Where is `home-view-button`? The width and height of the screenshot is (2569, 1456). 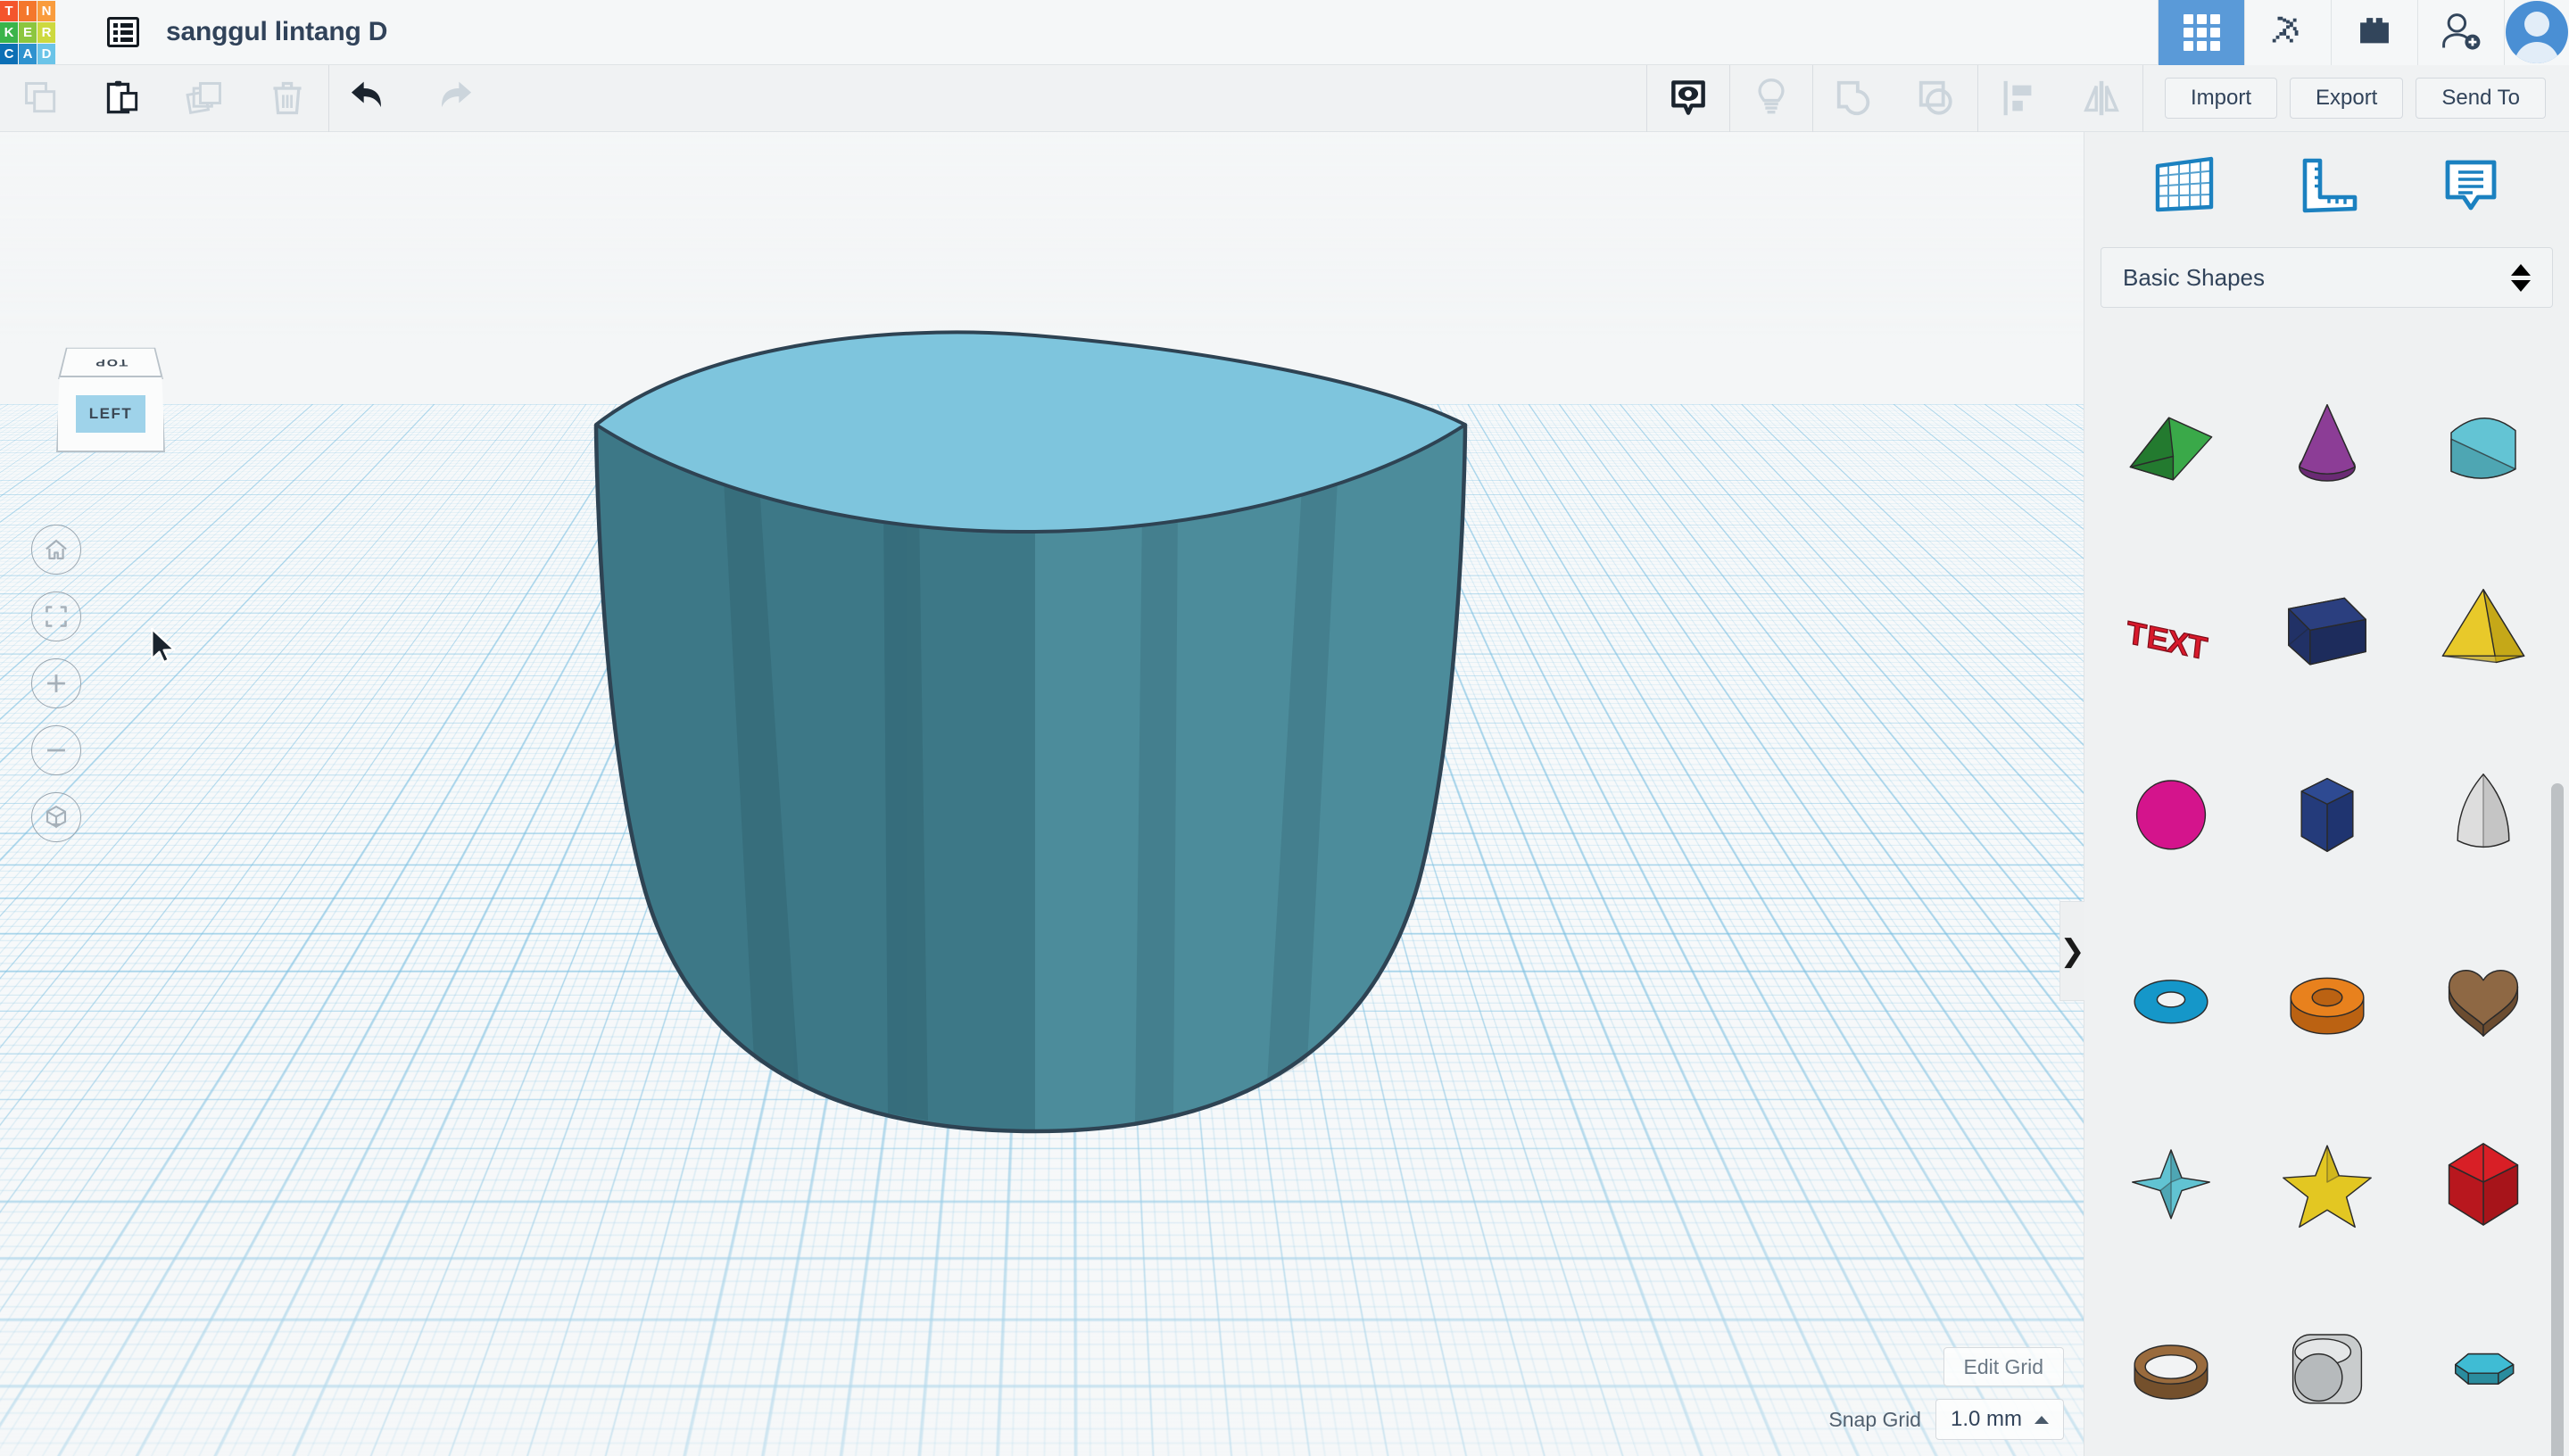
home-view-button is located at coordinates (56, 550).